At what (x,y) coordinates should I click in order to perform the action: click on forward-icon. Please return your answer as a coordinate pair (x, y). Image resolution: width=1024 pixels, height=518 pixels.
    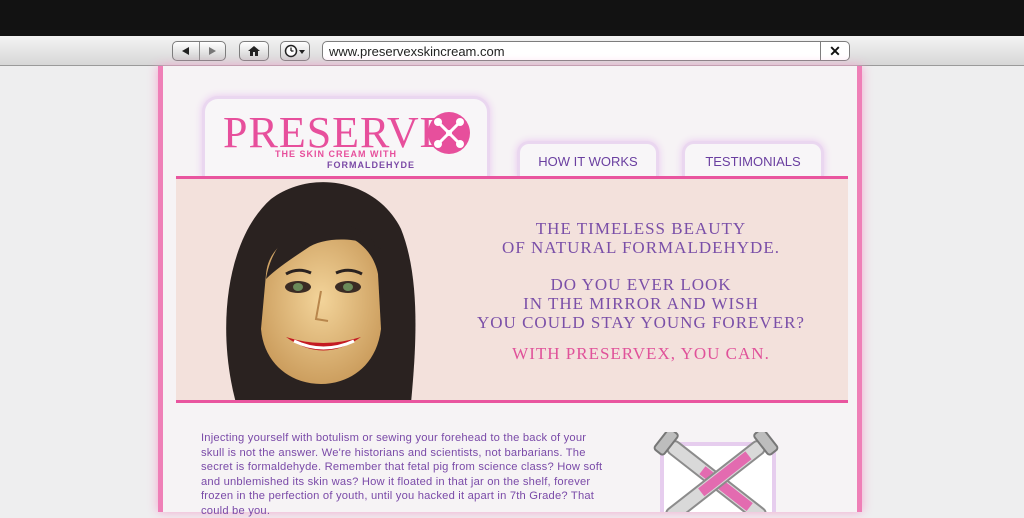
    Looking at the image, I should click on (213, 51).